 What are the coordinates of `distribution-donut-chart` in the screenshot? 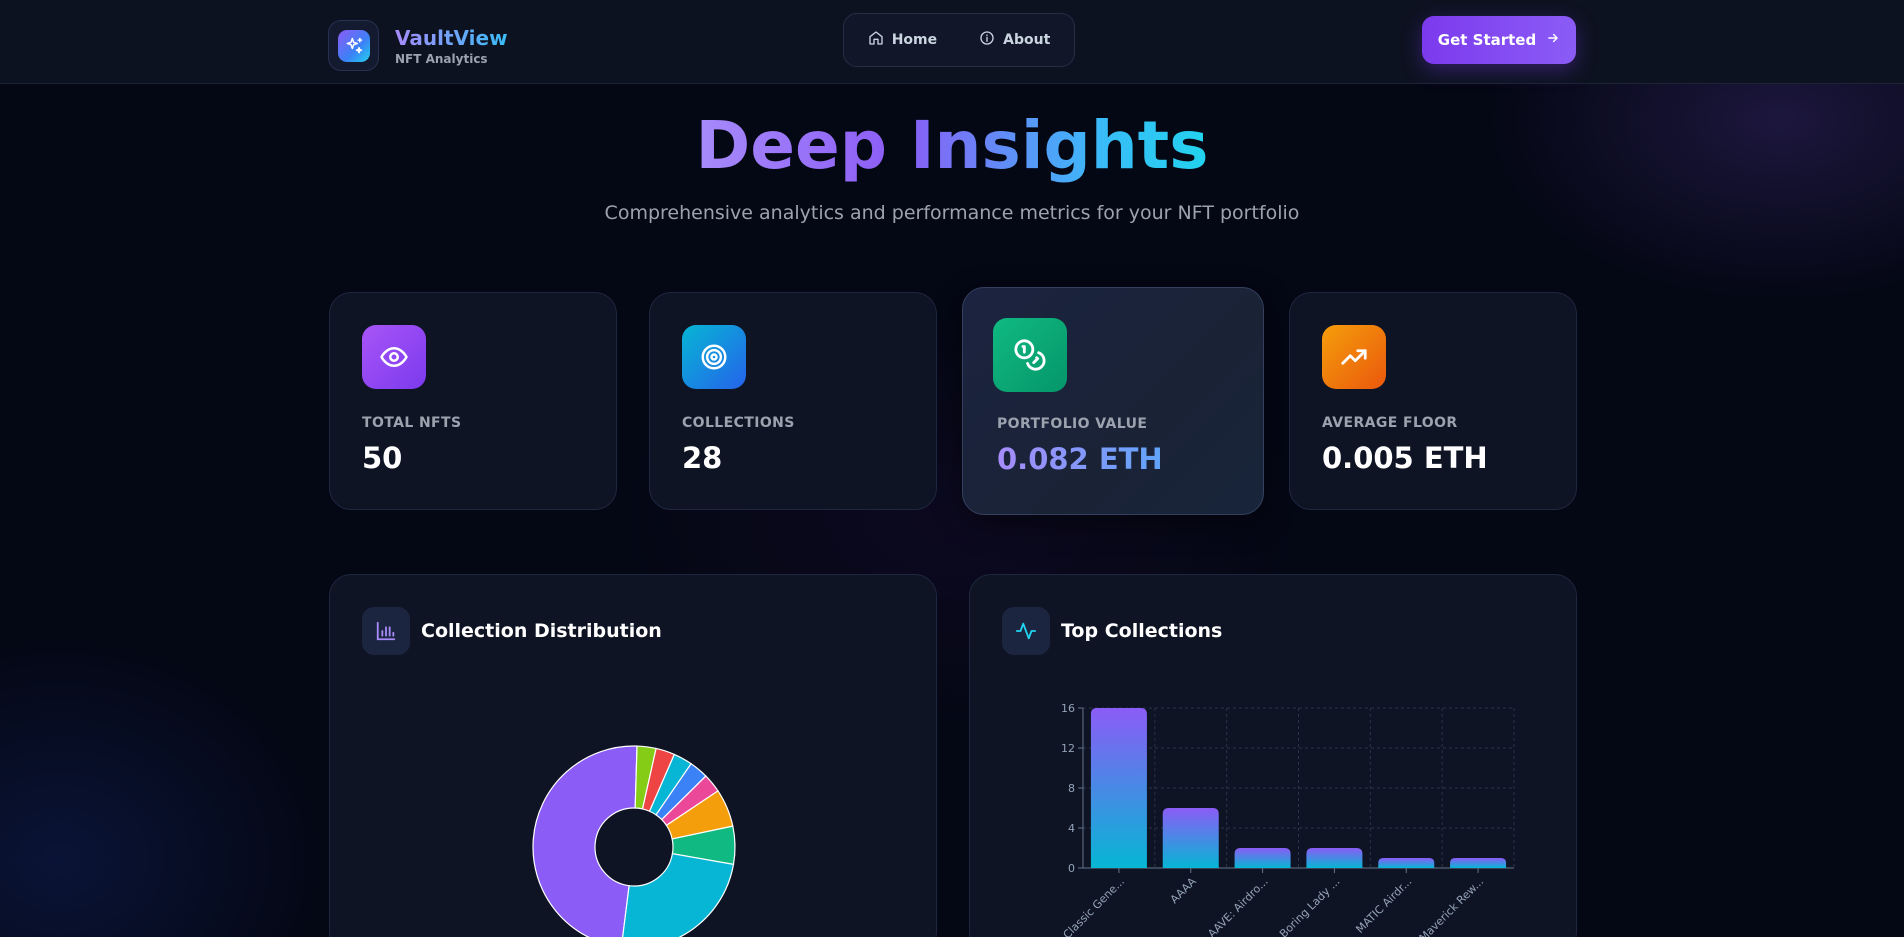 It's located at (634, 841).